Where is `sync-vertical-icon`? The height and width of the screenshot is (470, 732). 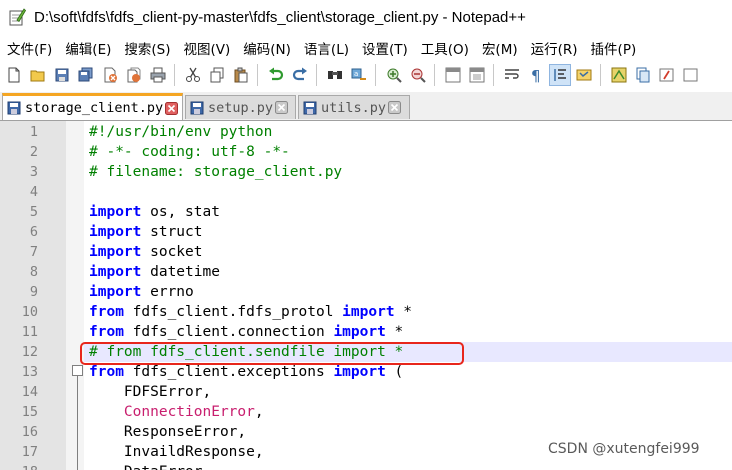
sync-vertical-icon is located at coordinates (453, 75).